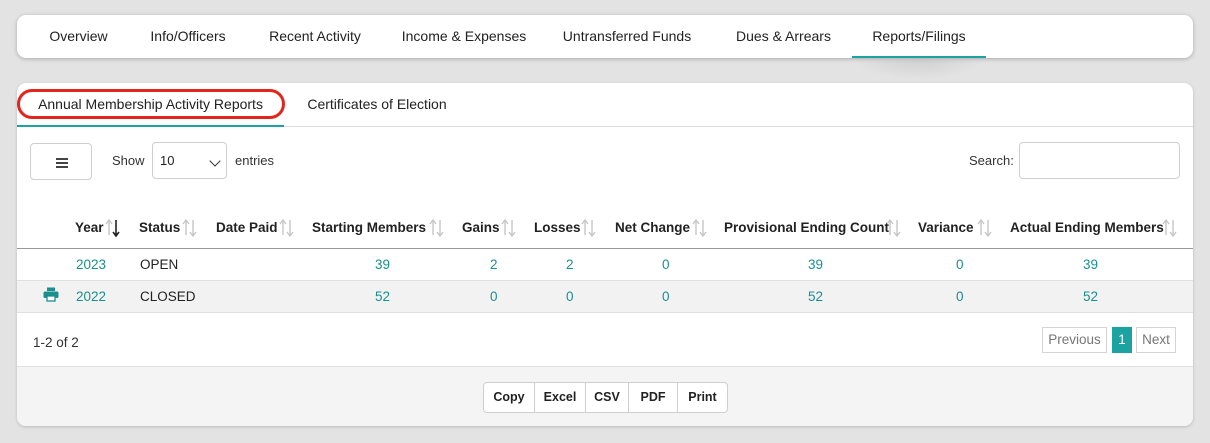 This screenshot has width=1210, height=443. I want to click on column-header-label: Actual Ending Members, so click(1087, 227).